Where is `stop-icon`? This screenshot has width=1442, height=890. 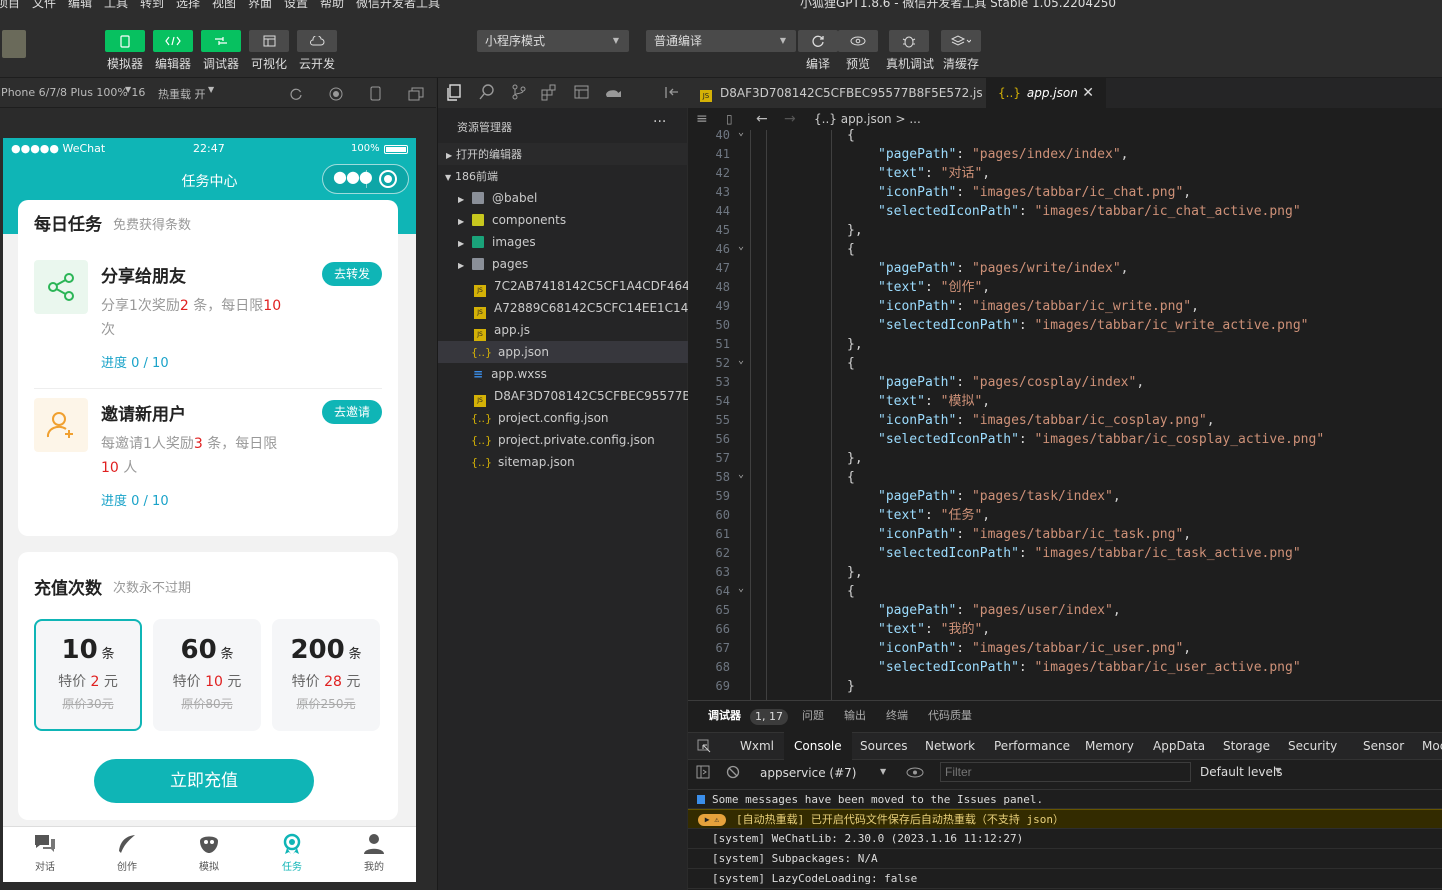 stop-icon is located at coordinates (336, 94).